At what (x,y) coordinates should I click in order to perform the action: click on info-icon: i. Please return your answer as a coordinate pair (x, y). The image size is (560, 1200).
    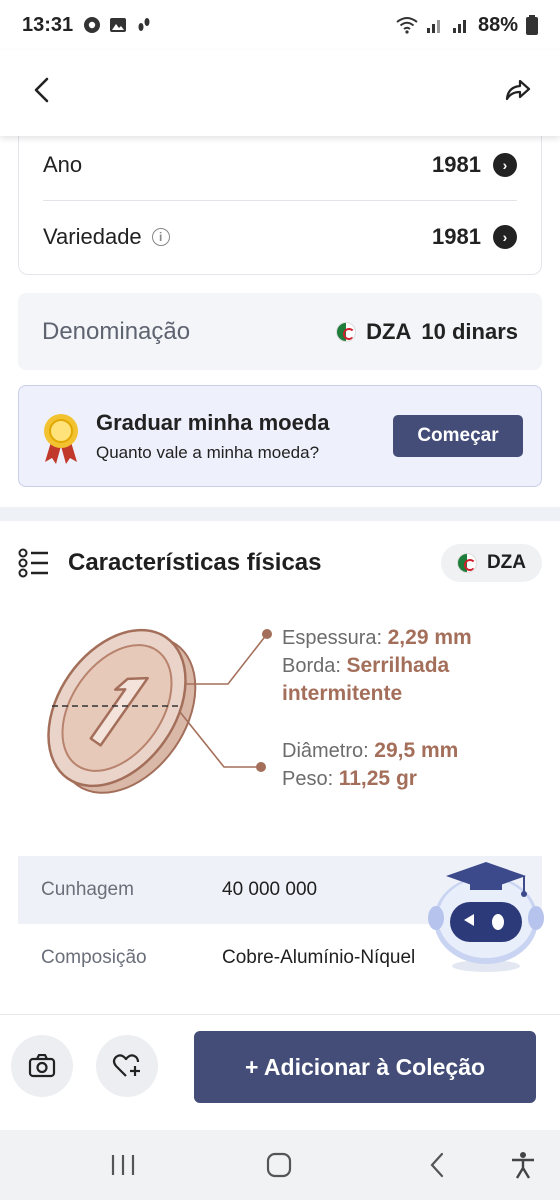
    Looking at the image, I should click on (160, 237).